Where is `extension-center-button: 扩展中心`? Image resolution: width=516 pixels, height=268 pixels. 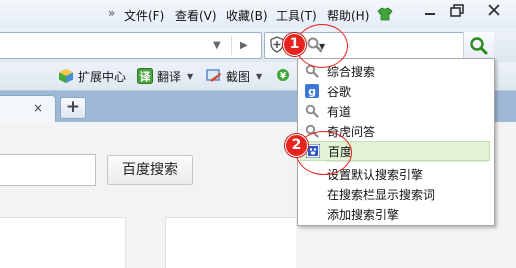 extension-center-button: 扩展中心 is located at coordinates (92, 76).